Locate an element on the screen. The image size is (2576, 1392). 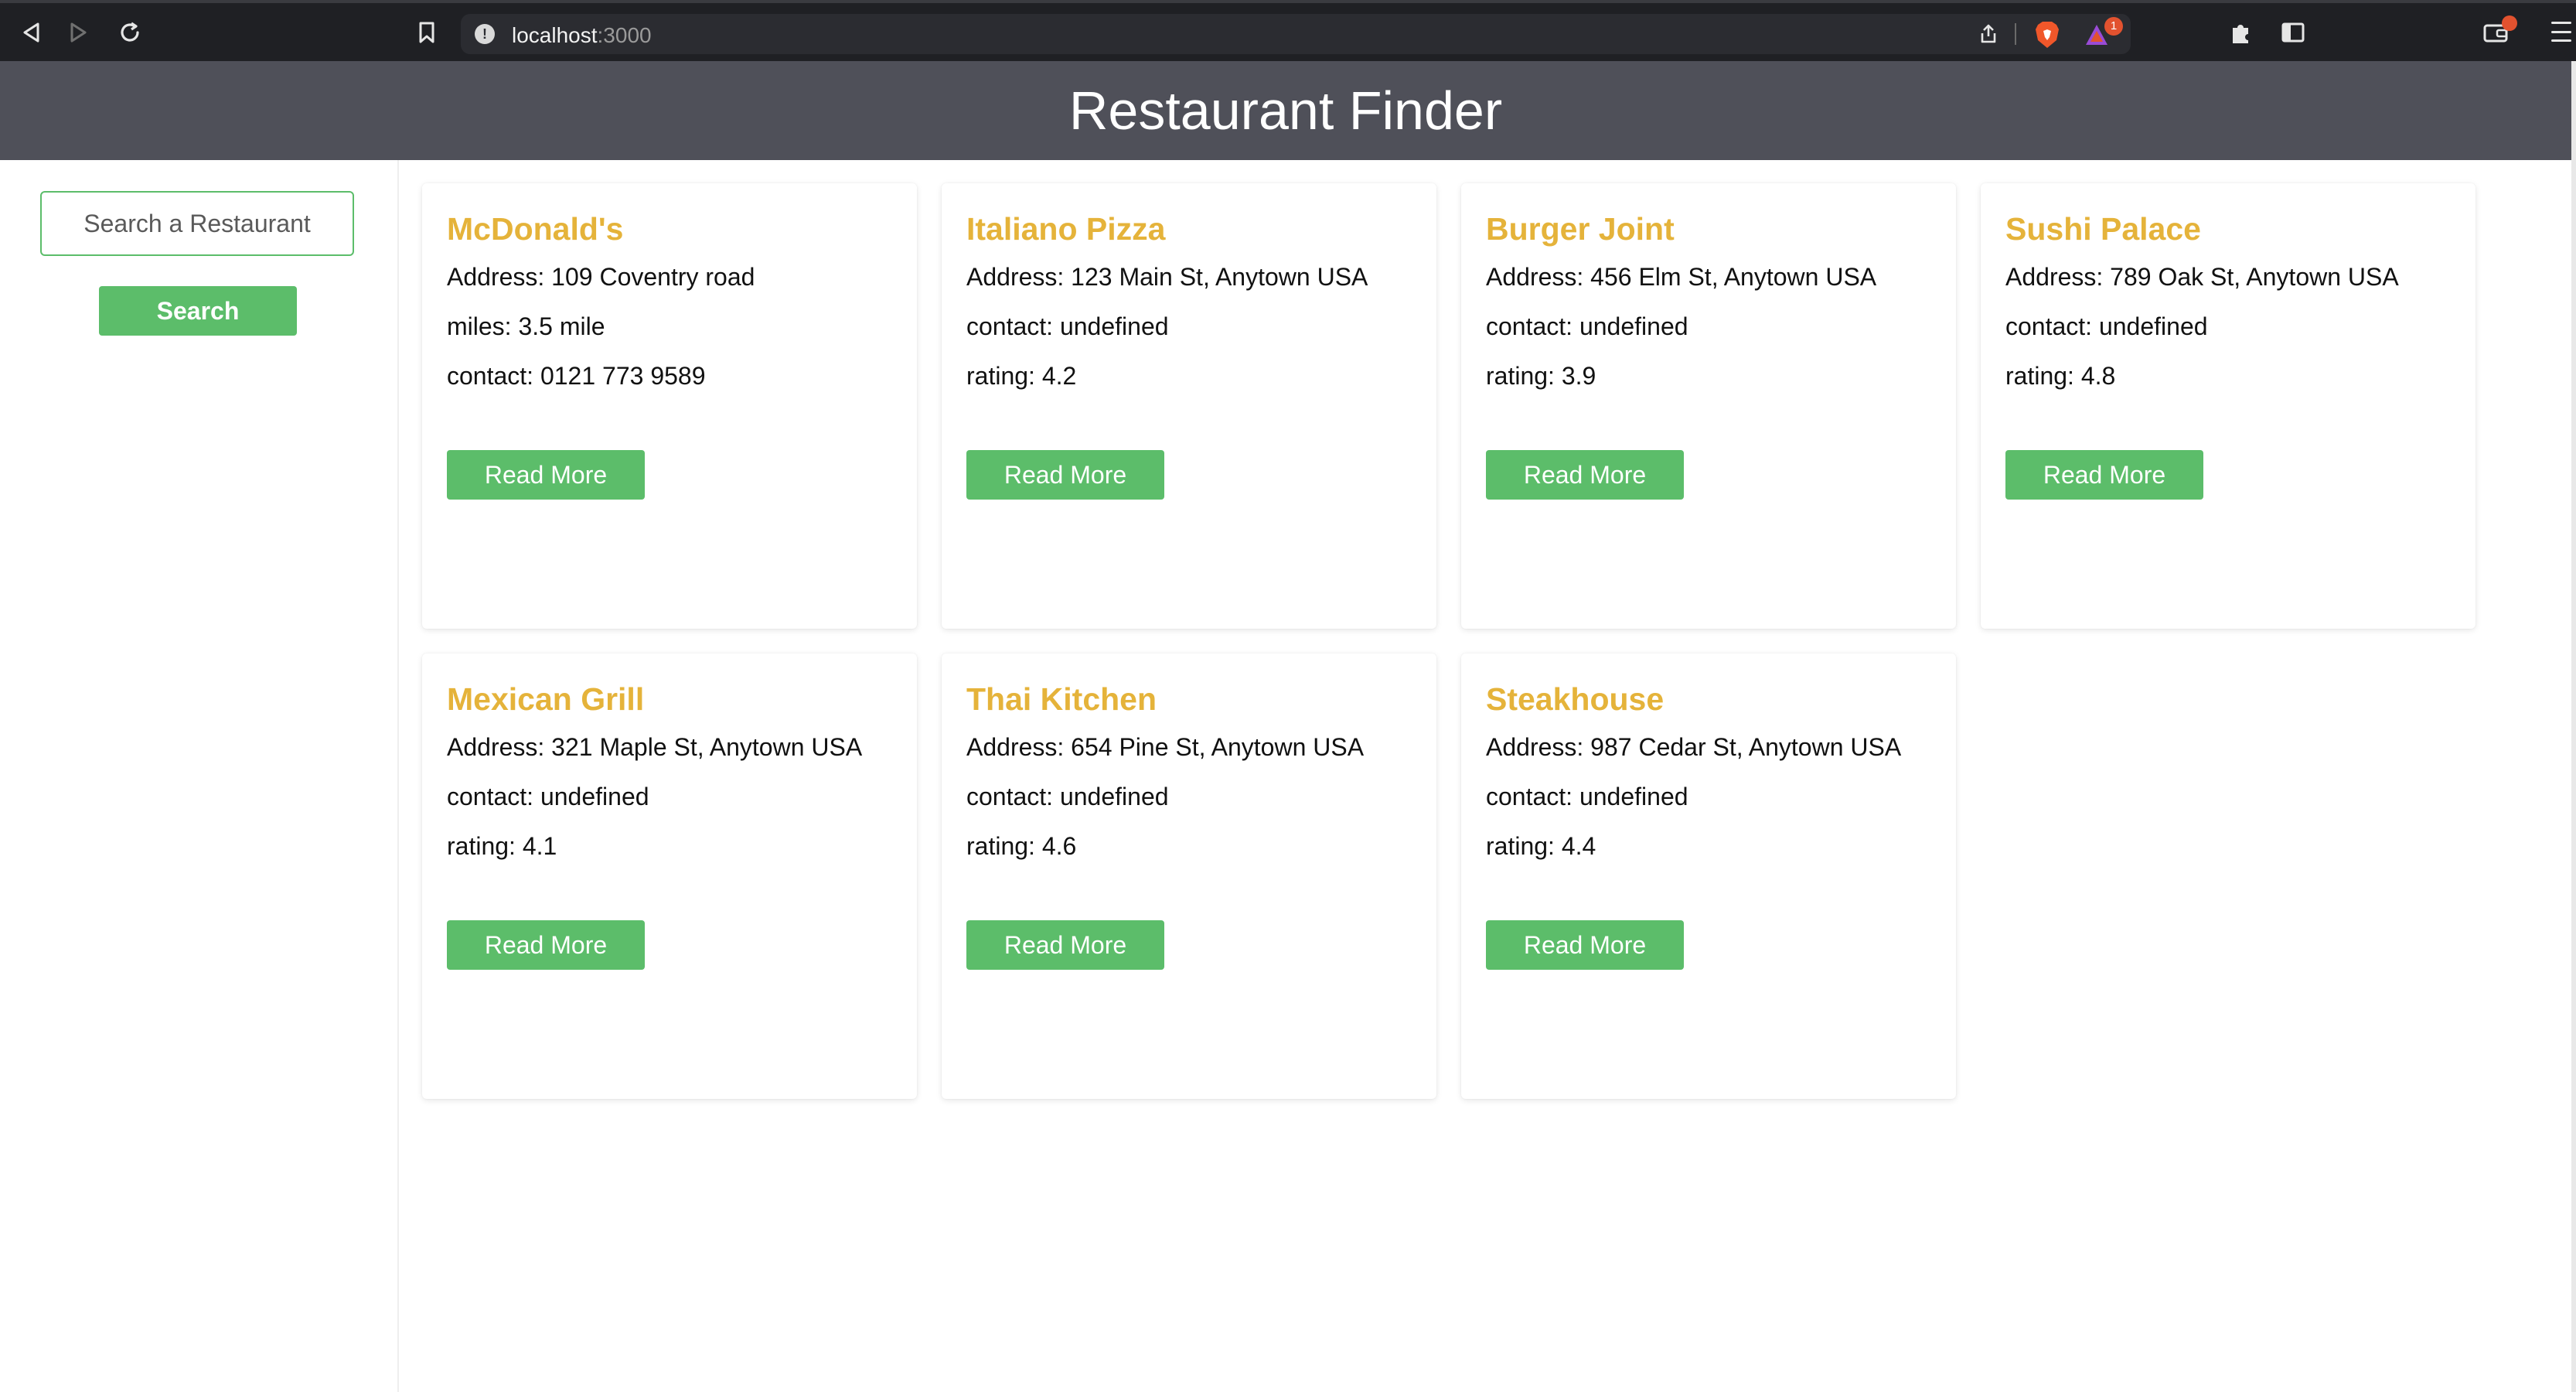
restaurant-detail-3: rating: 4.2 is located at coordinates (1021, 376).